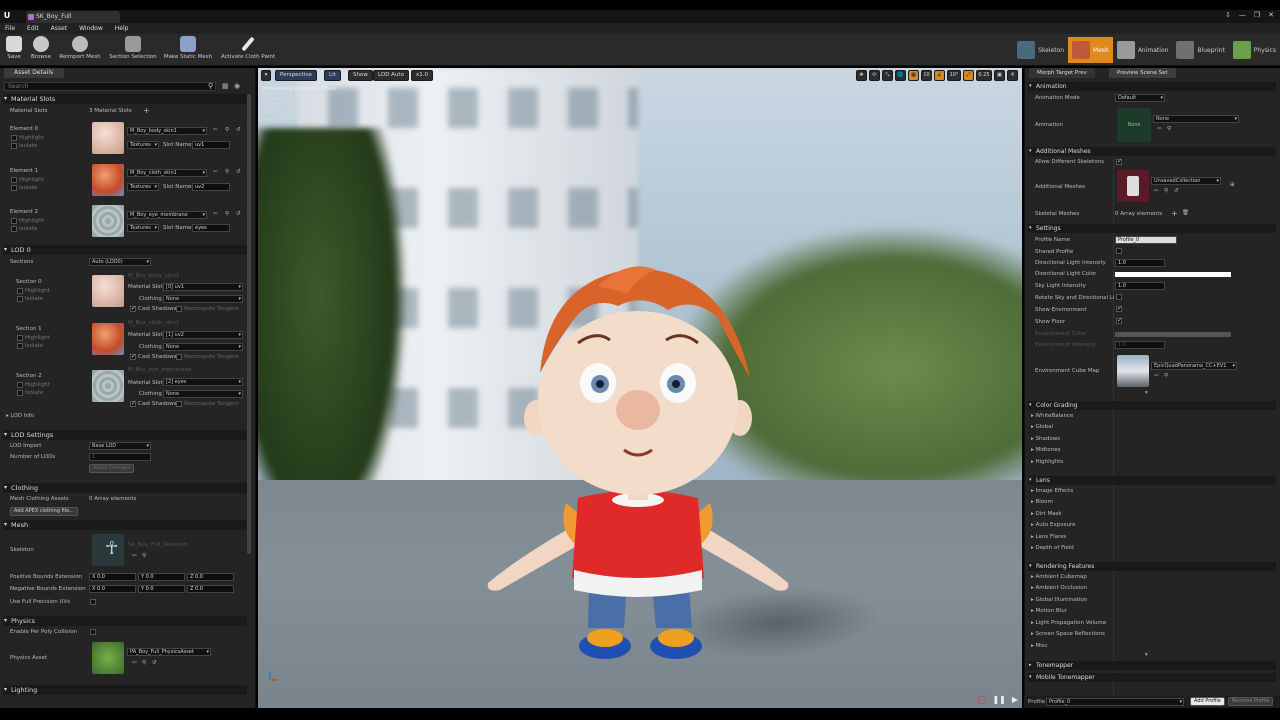 The image size is (1280, 720). Describe the element at coordinates (161, 577) in the screenshot. I see `positive-bounds-y: Y 0.0` at that location.